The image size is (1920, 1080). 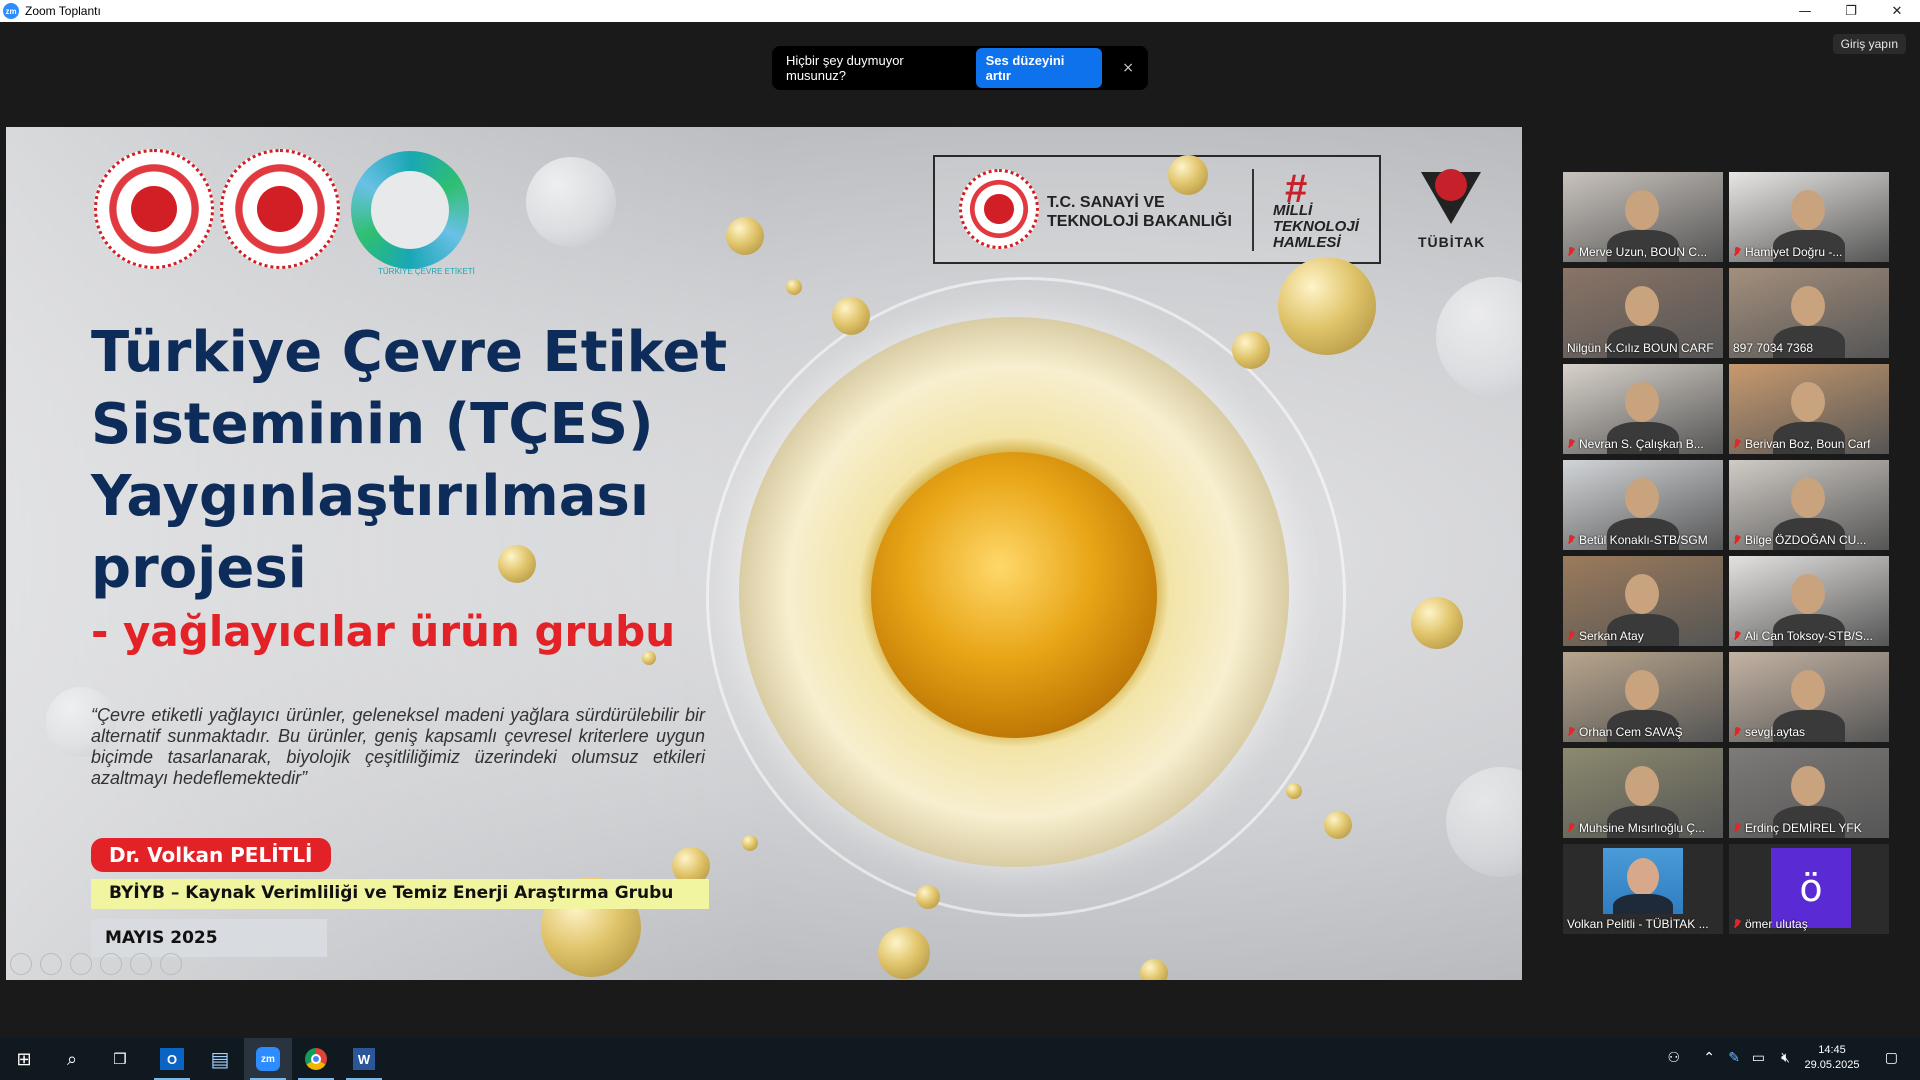 I want to click on ecolabel-logo-text: TÜRKİYE ÇEVRE ETİKETİ, so click(x=426, y=271).